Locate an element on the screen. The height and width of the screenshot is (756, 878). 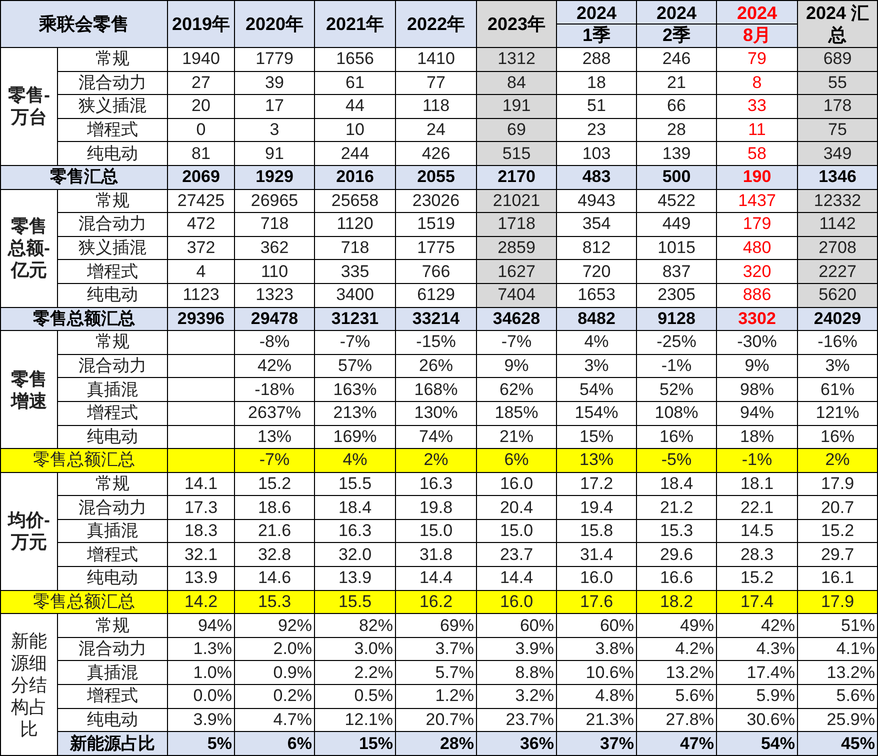
table-cell: 110 is located at coordinates (274, 272).